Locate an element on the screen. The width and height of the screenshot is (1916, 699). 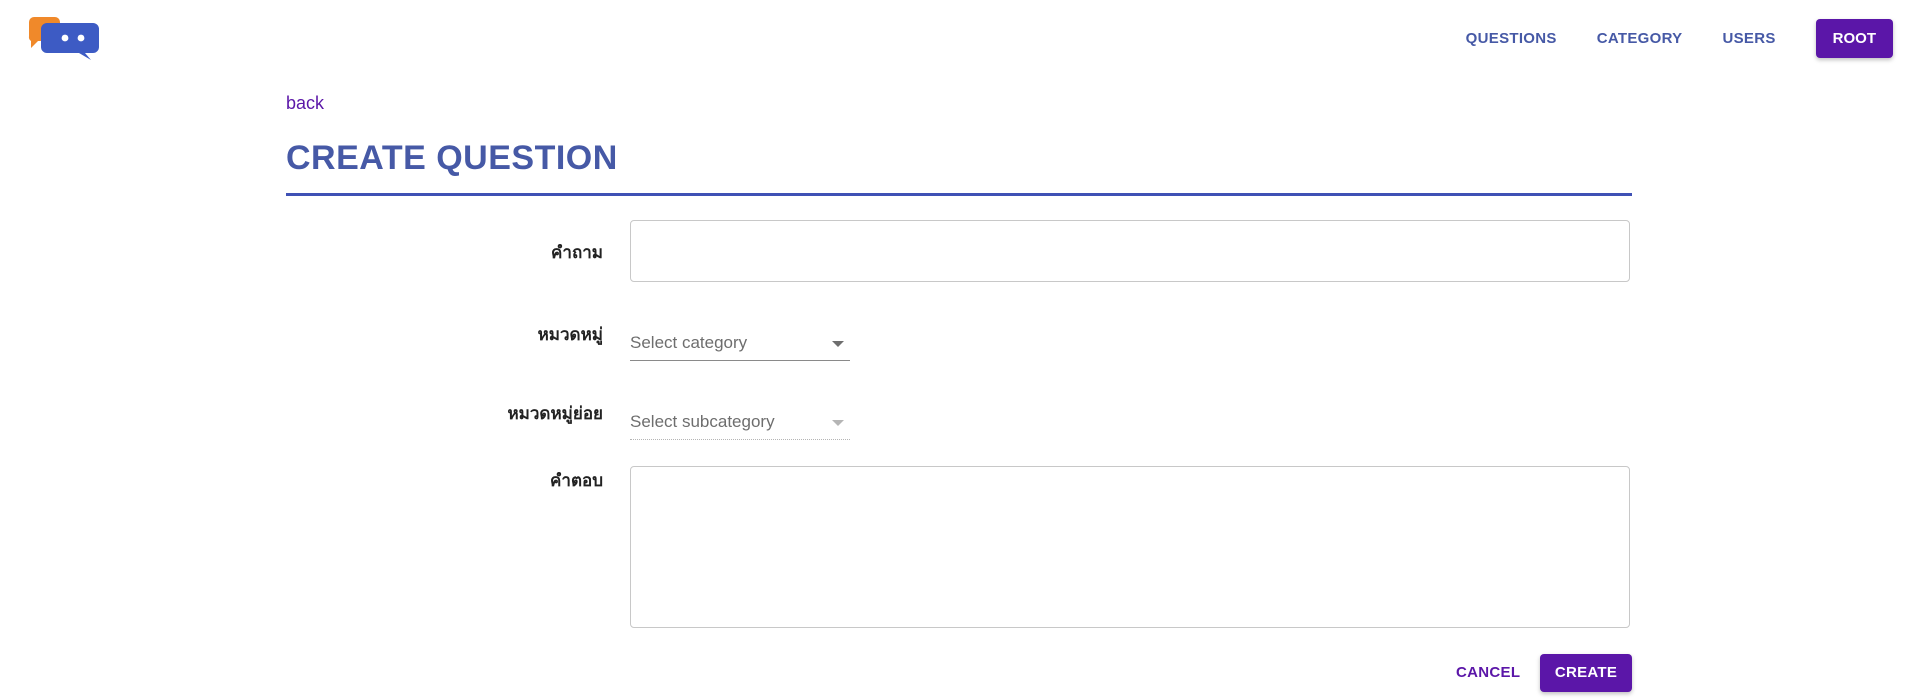
subcategory-select-placeholder: Select subcategory is located at coordinates (702, 421).